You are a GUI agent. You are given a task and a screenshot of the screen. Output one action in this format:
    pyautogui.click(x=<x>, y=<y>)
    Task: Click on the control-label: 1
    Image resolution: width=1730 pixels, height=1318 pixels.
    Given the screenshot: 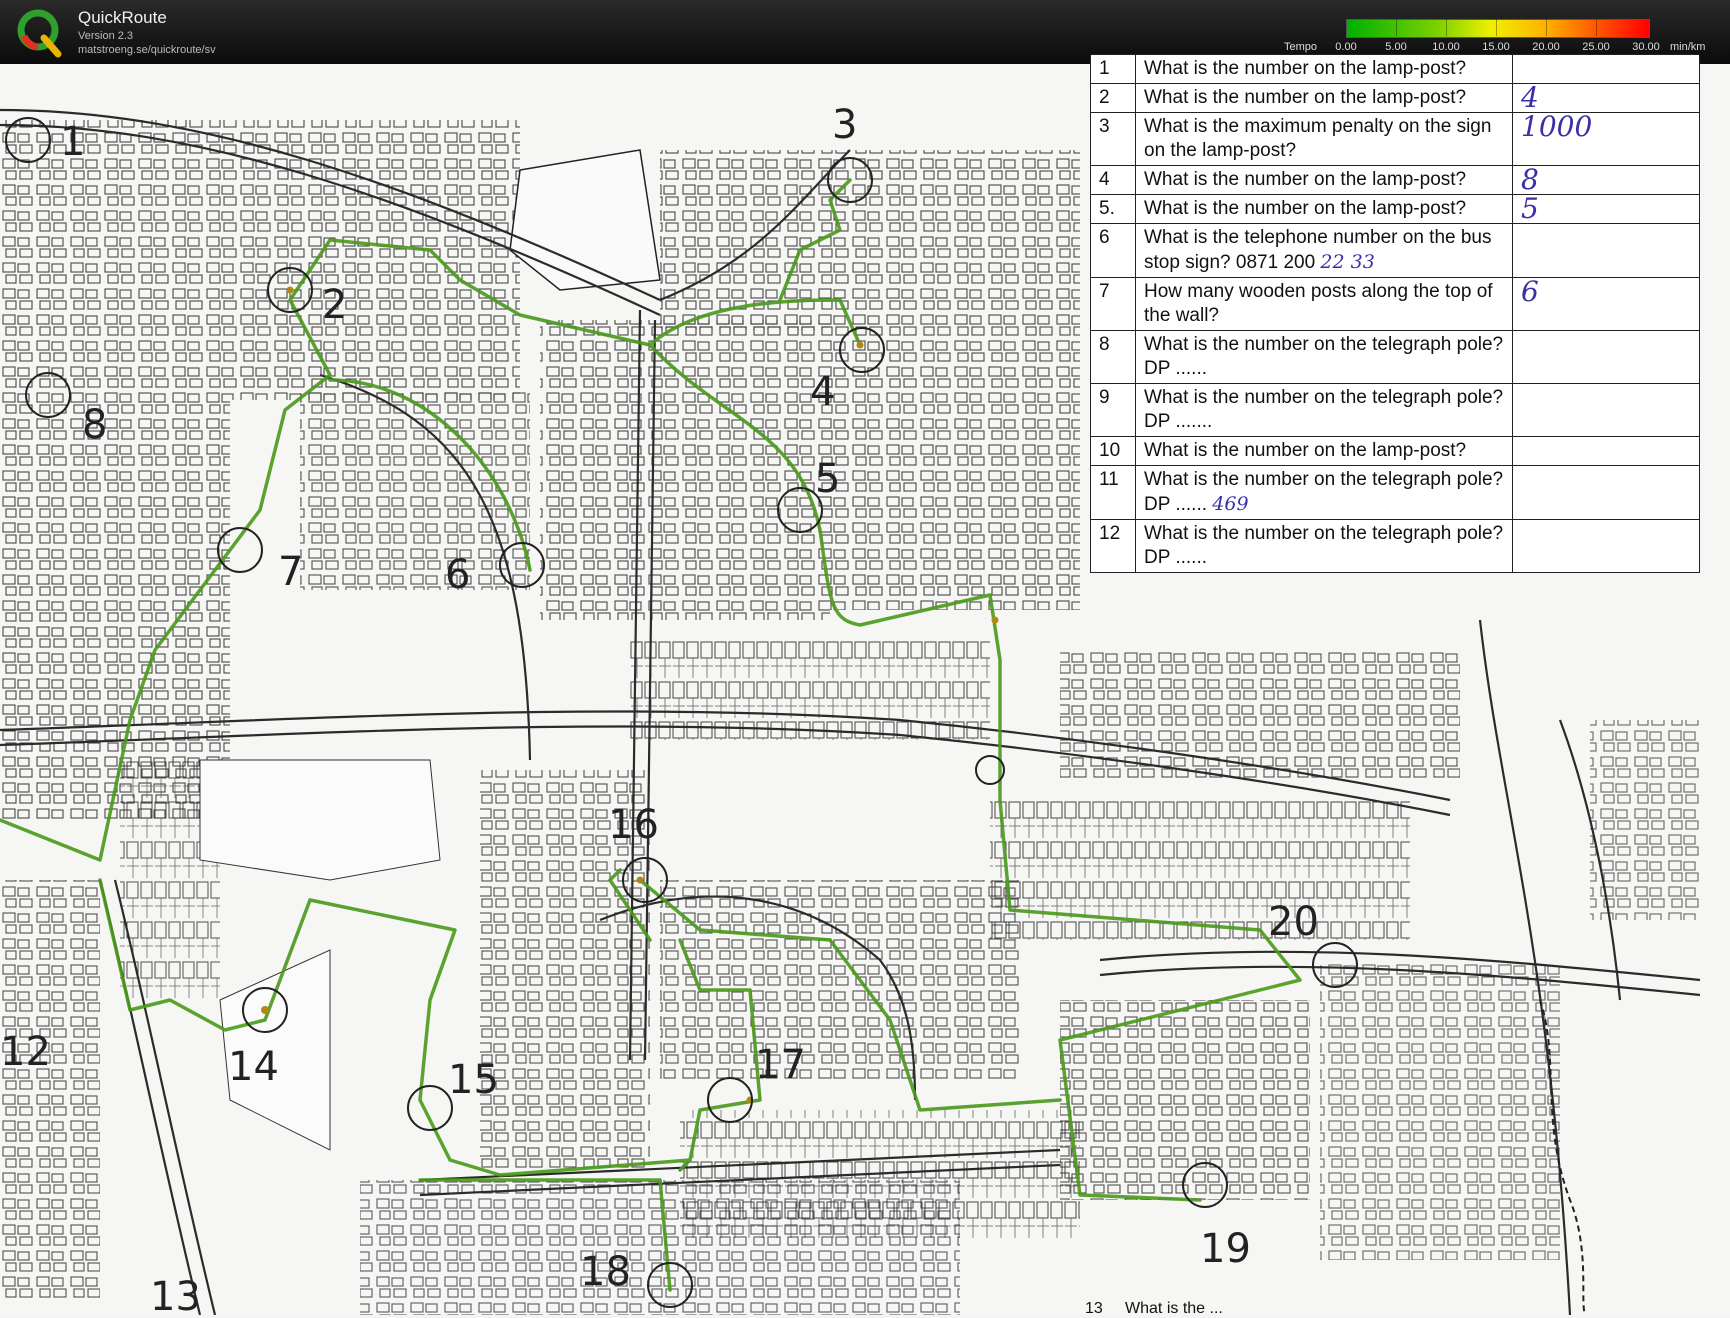 What is the action you would take?
    pyautogui.click(x=72, y=142)
    